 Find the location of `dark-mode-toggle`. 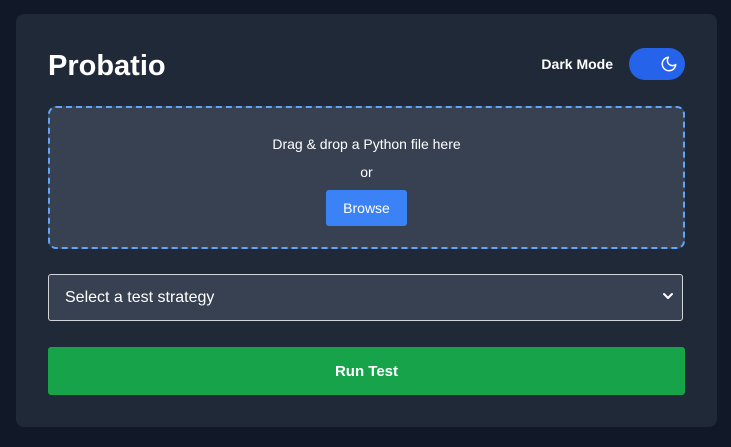

dark-mode-toggle is located at coordinates (657, 64).